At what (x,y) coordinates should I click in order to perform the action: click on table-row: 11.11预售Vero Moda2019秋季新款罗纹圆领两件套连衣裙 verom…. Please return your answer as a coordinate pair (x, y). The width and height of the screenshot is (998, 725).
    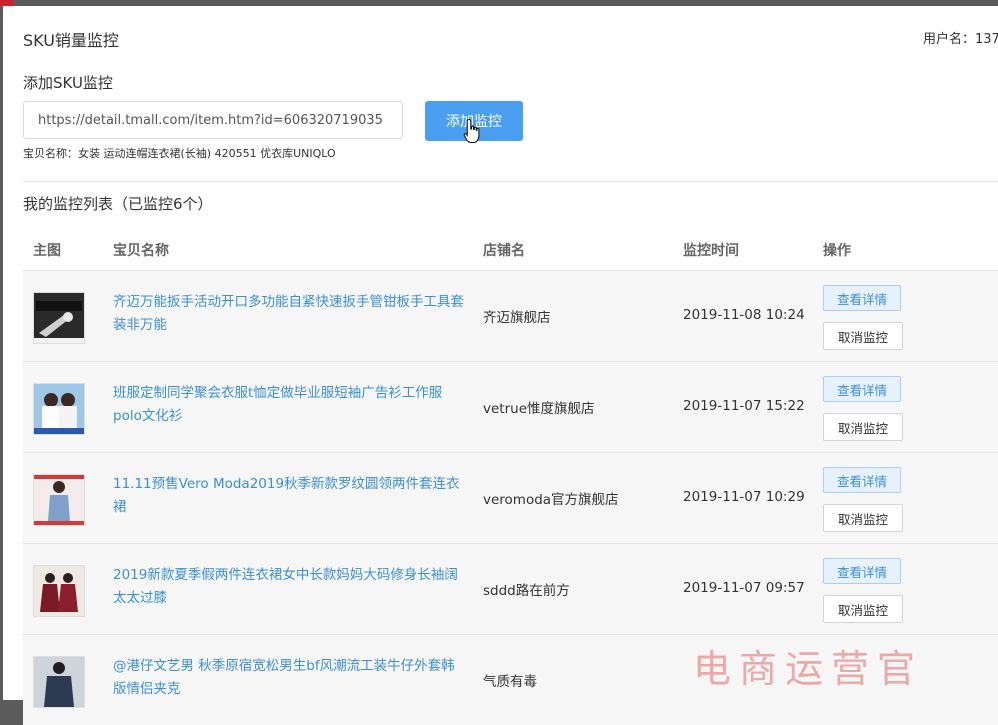
    Looking at the image, I should click on (510, 497).